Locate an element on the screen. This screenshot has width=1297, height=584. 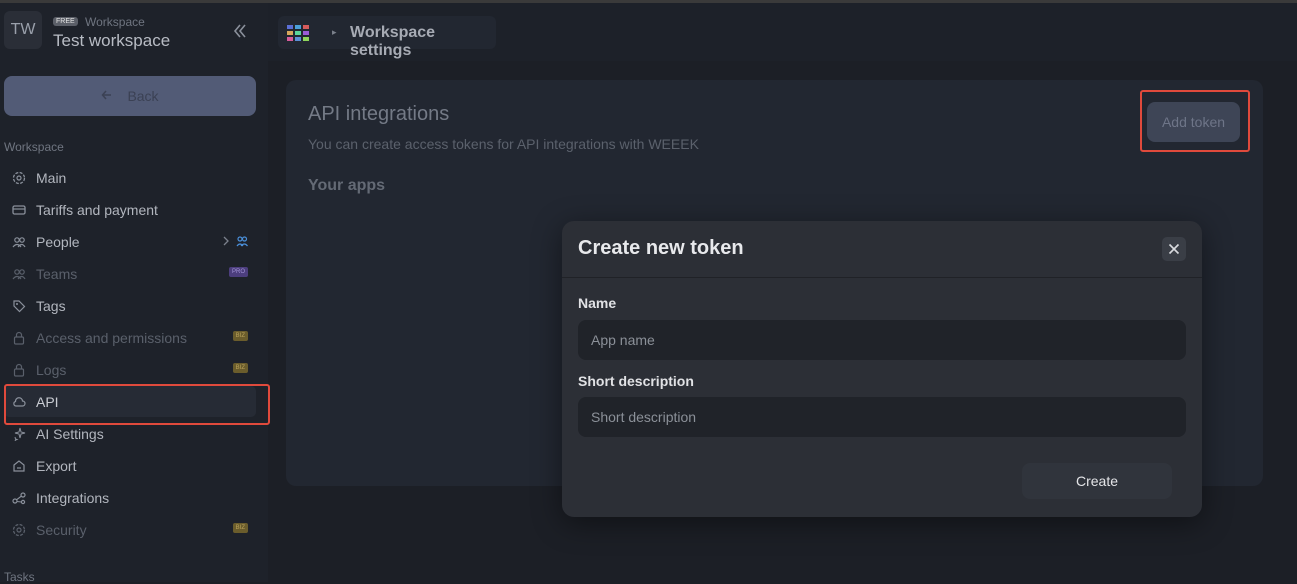
back-button: Back is located at coordinates (130, 96).